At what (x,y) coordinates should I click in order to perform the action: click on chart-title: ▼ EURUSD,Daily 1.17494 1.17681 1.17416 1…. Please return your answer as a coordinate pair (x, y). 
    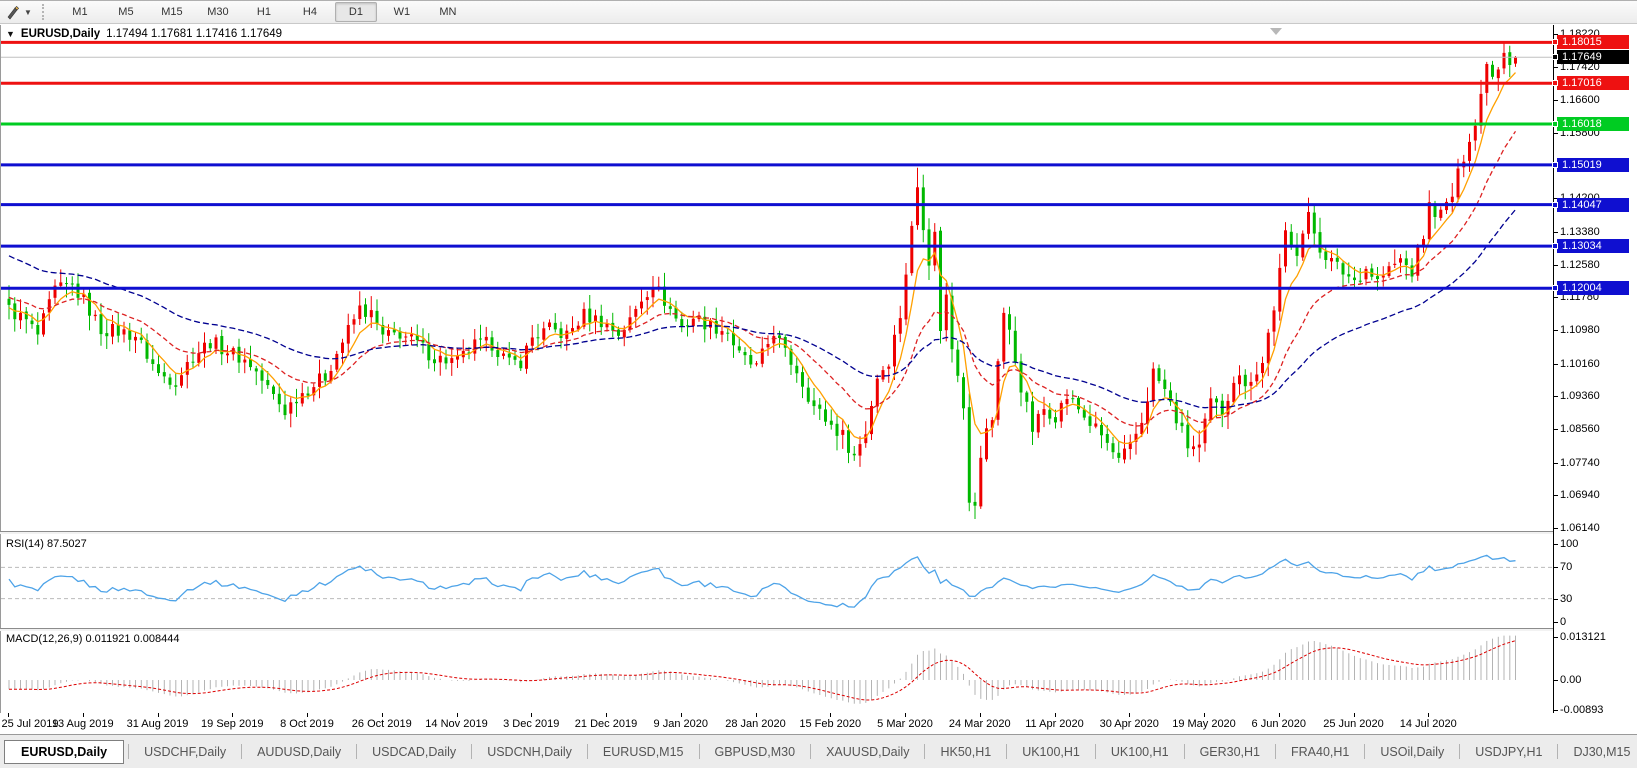
    Looking at the image, I should click on (144, 34).